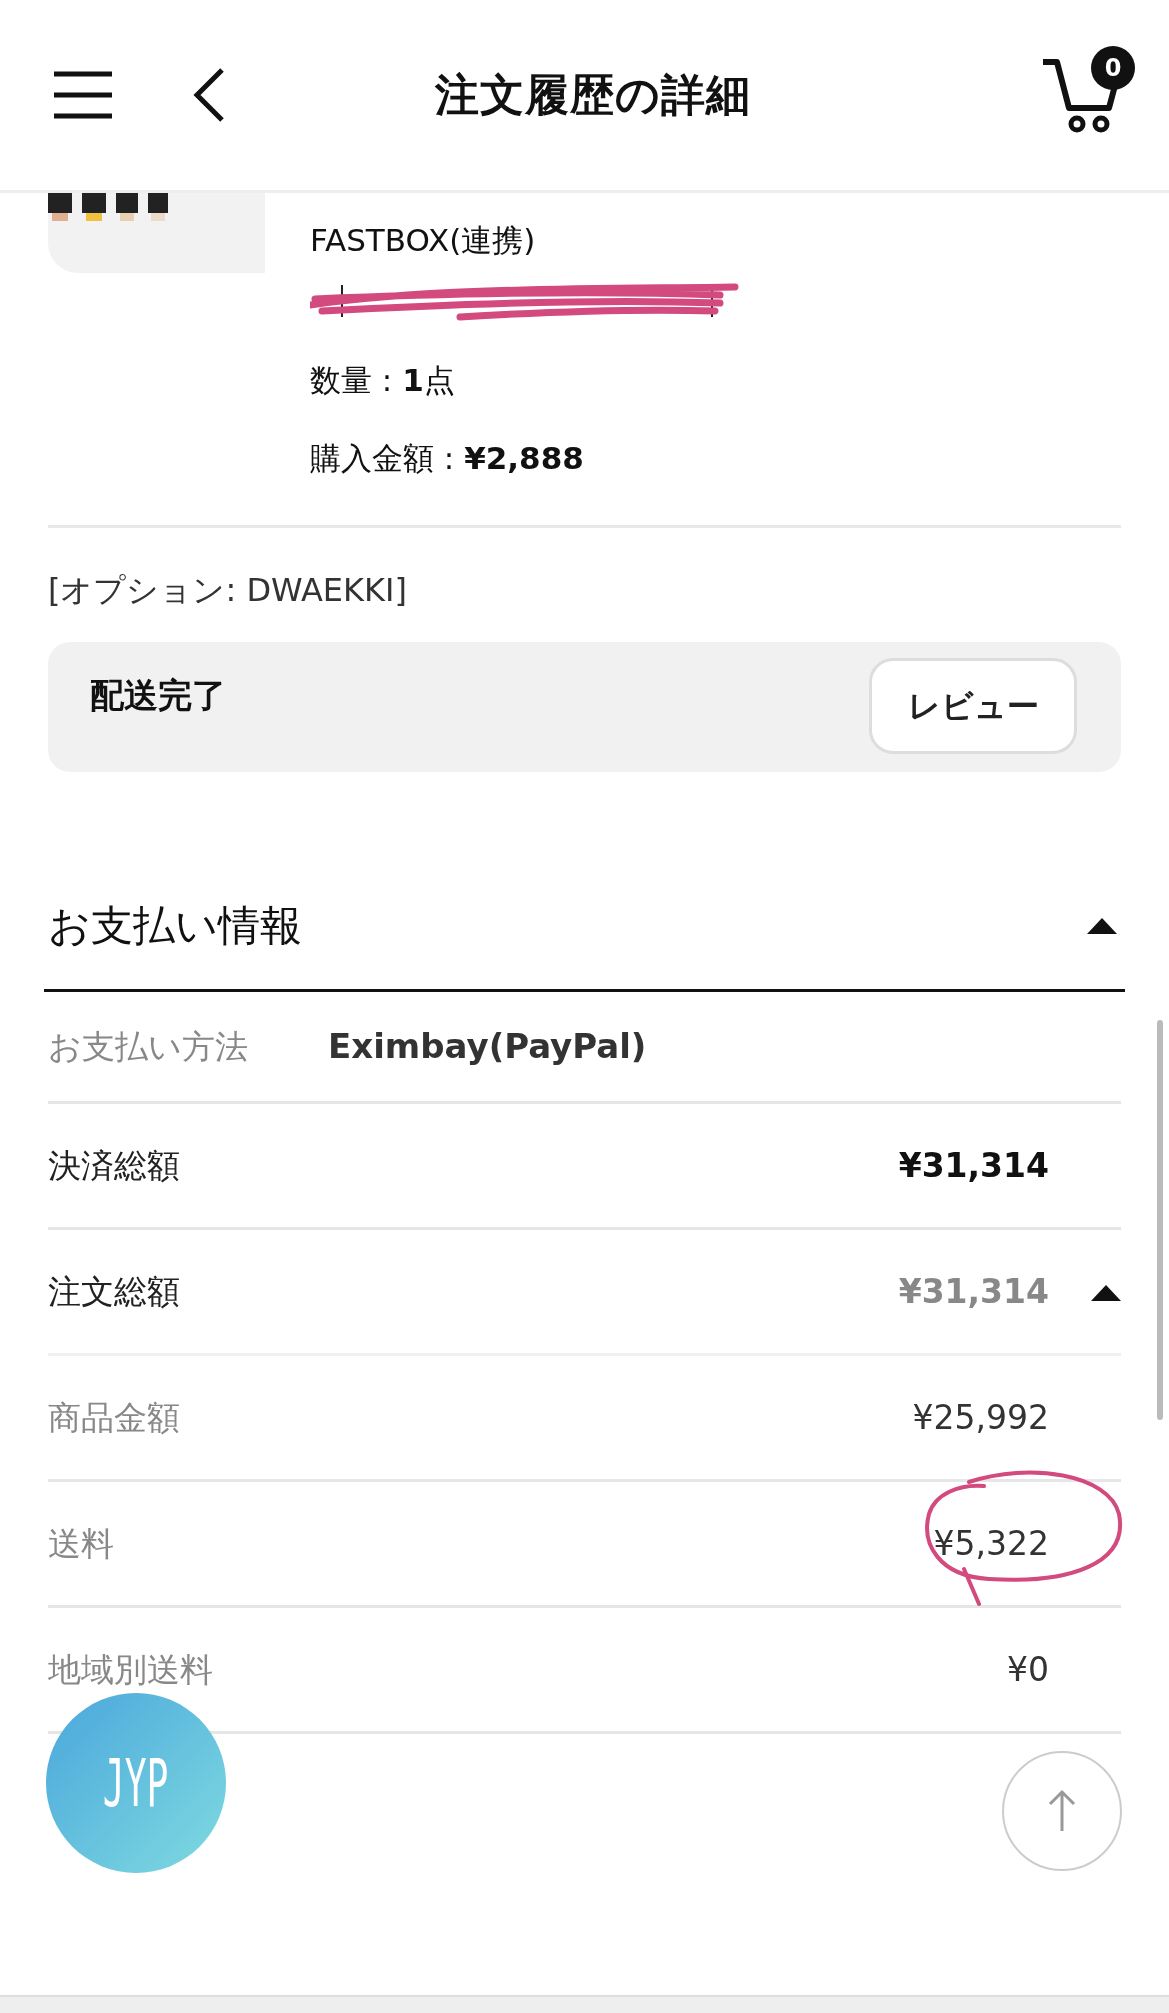 This screenshot has height=2013, width=1169. What do you see at coordinates (487, 1046) in the screenshot?
I see `row-value: Eximbay(PayPal)` at bounding box center [487, 1046].